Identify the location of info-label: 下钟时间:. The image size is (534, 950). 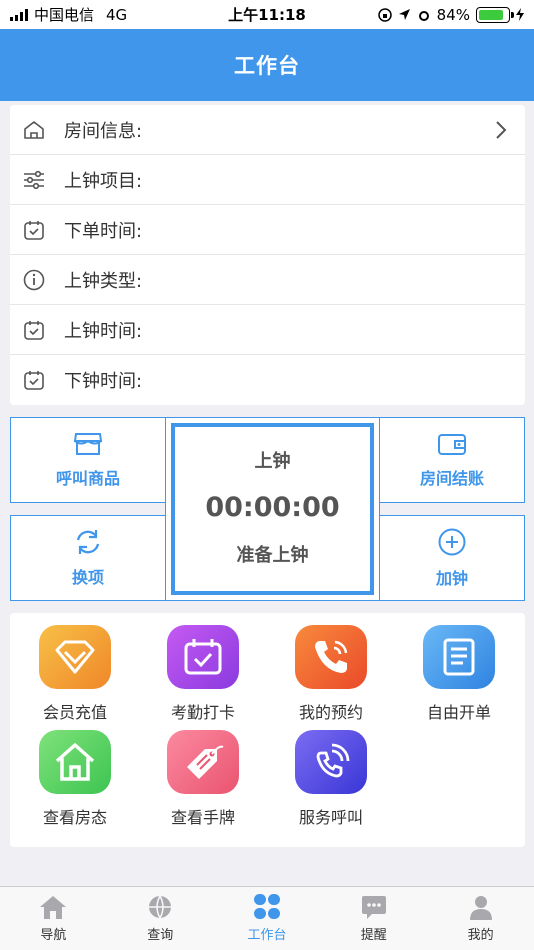
(103, 381).